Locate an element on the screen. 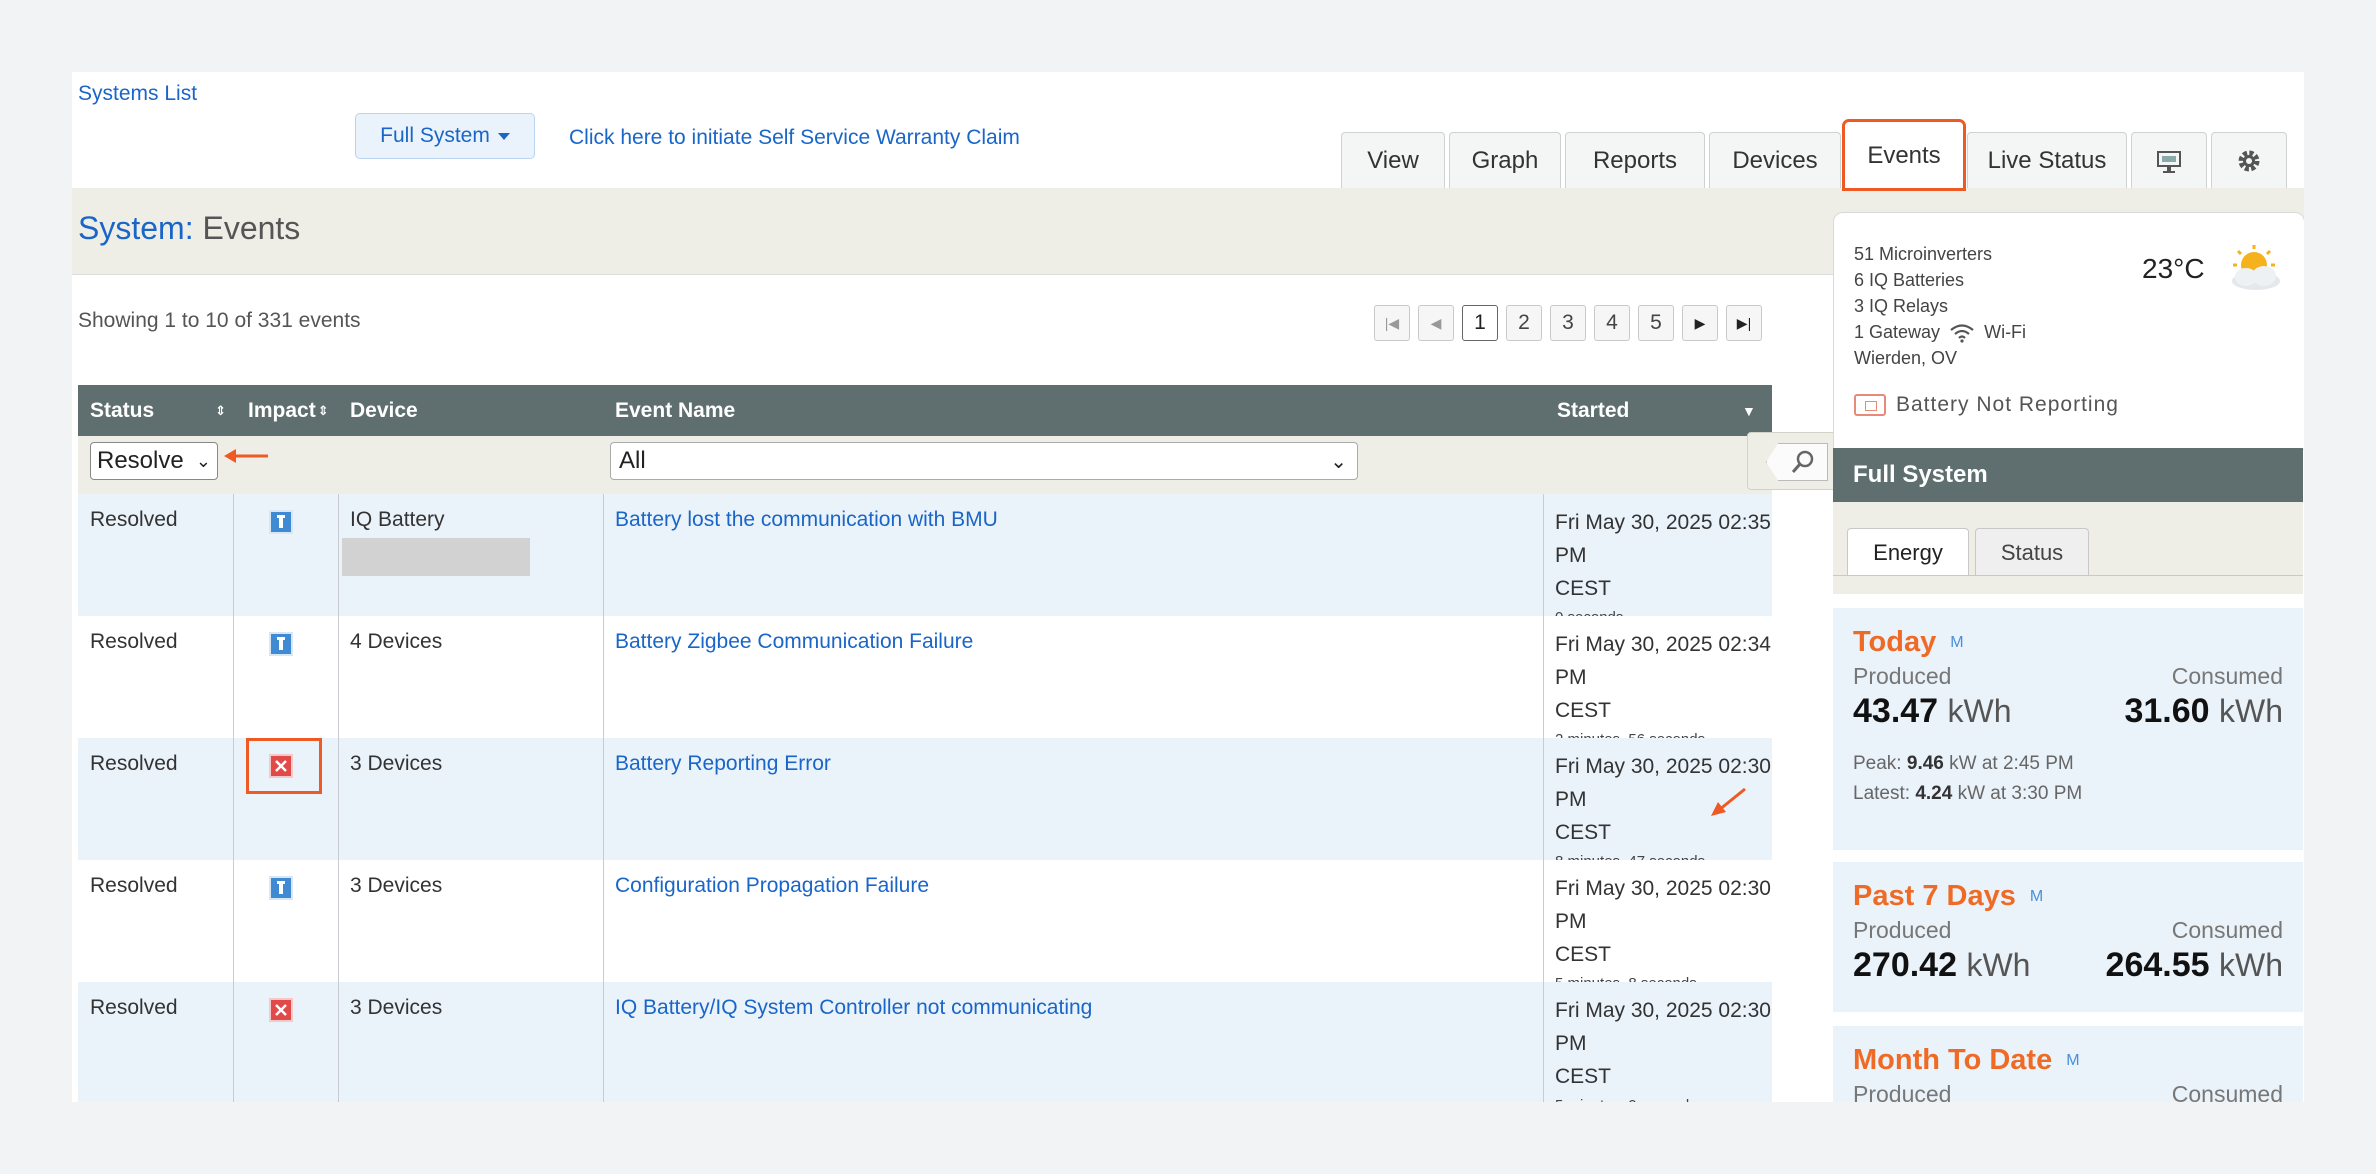 This screenshot has height=1174, width=2376. page-title: System: Events is located at coordinates (189, 228).